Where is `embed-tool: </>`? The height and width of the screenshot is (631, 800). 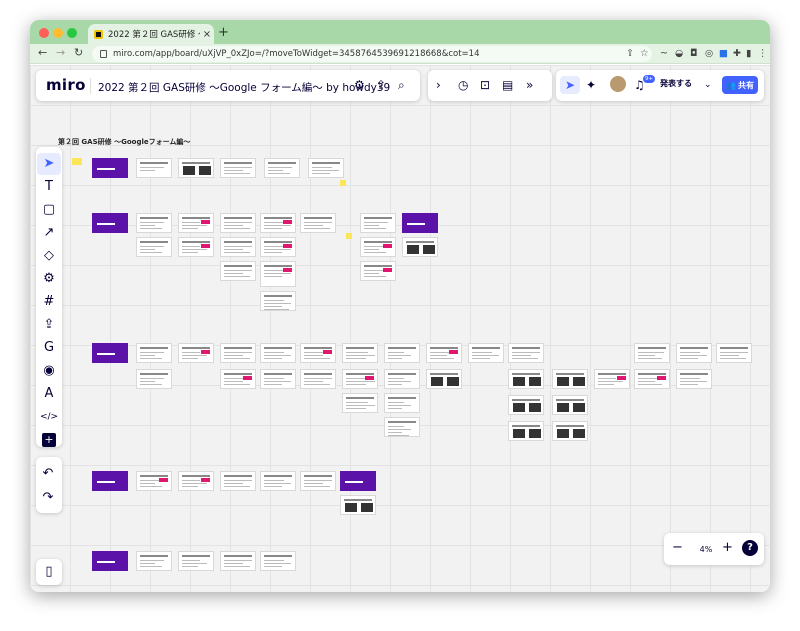 embed-tool: </> is located at coordinates (49, 417).